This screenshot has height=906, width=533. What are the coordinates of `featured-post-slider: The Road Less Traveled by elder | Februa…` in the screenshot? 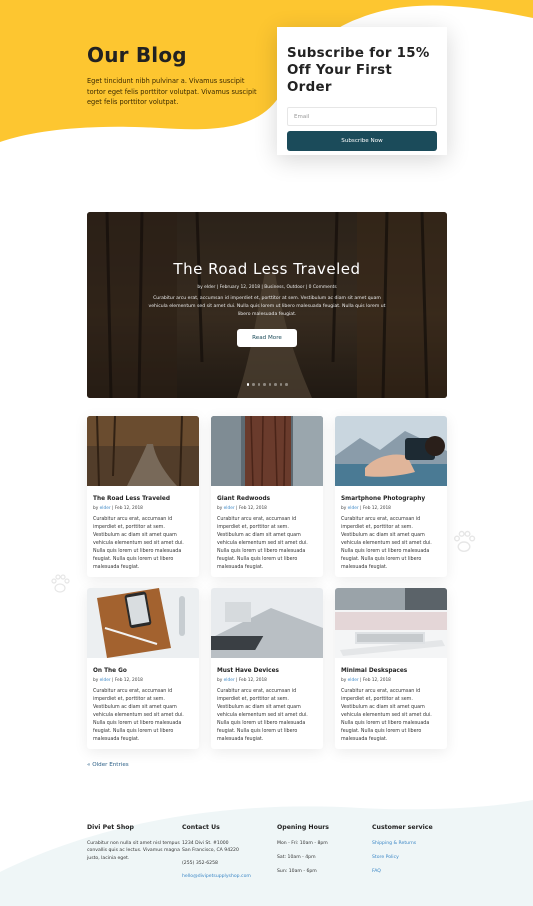 It's located at (267, 305).